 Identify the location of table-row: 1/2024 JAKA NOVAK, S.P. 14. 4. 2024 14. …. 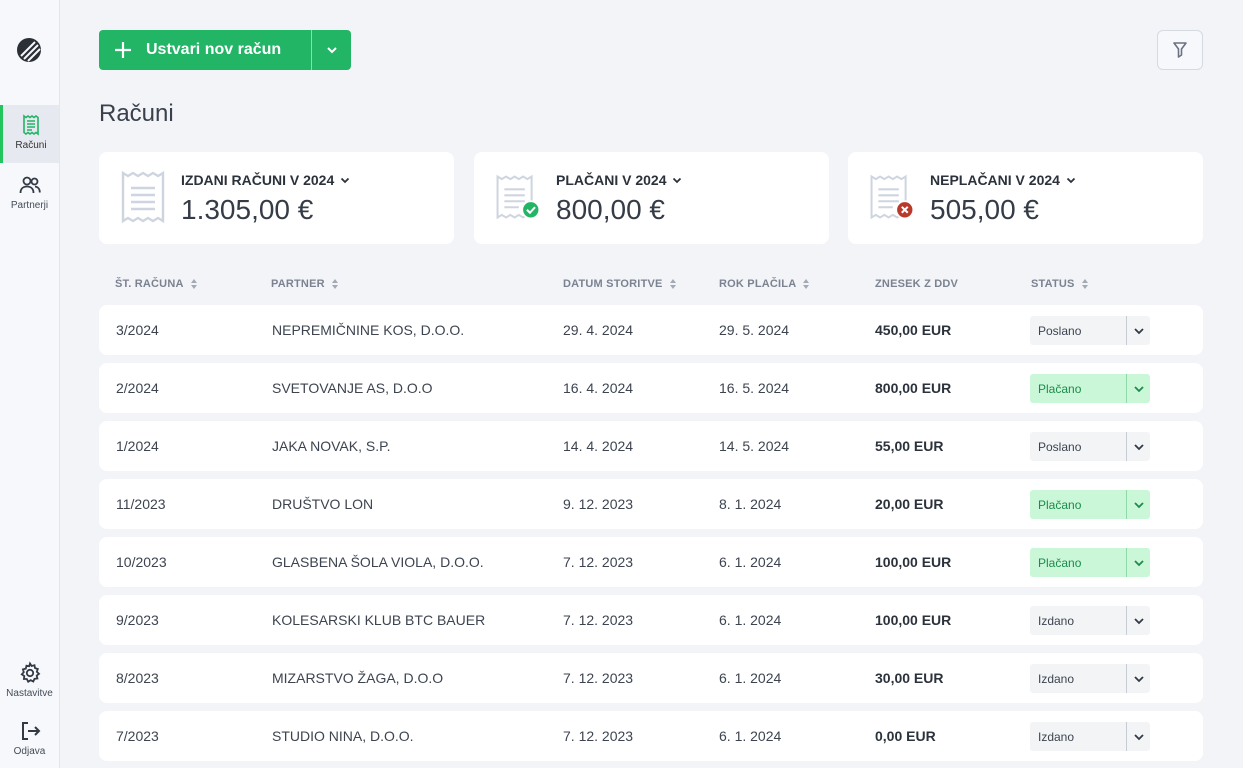
(651, 446).